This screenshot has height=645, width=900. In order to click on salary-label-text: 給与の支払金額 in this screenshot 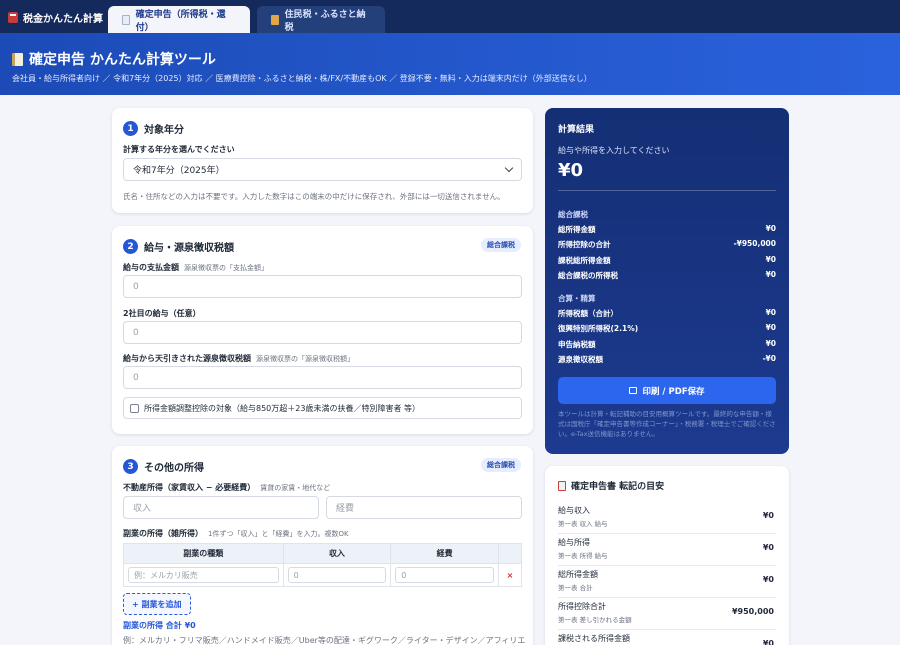, I will do `click(151, 267)`.